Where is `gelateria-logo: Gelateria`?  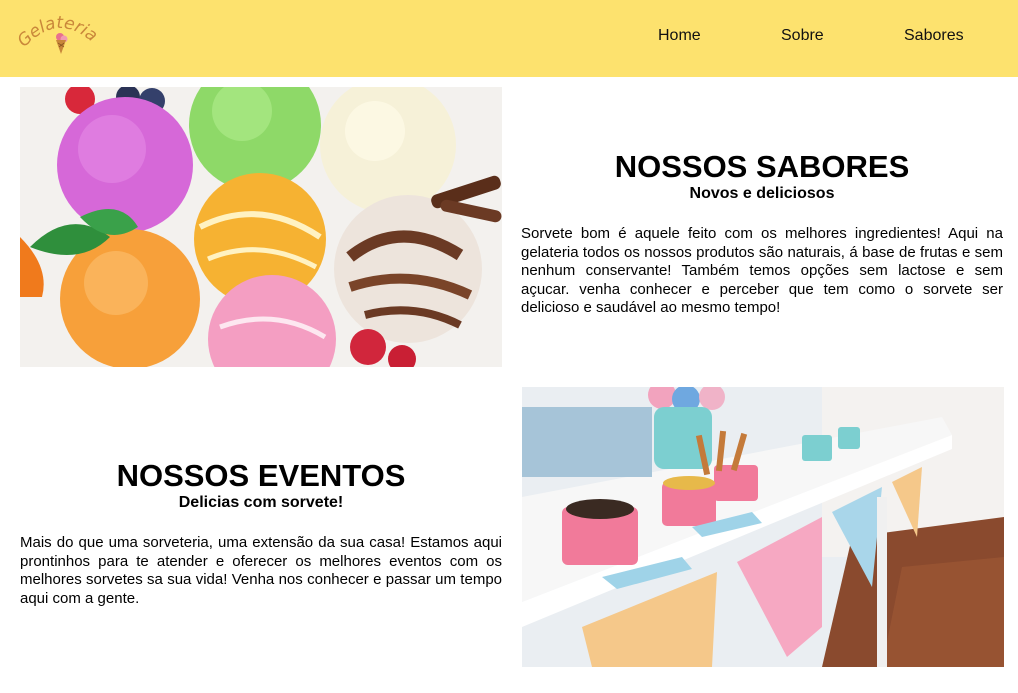 gelateria-logo: Gelateria is located at coordinates (61, 38).